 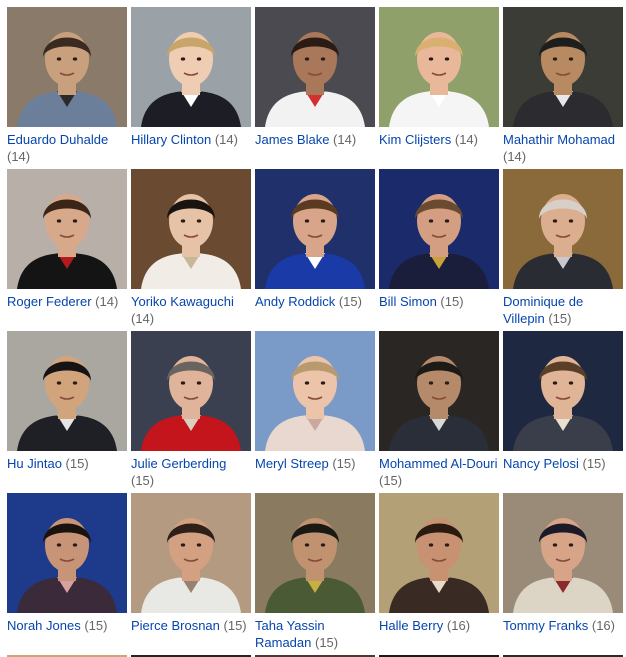 I want to click on person-caption: Mahathir Mohamad (14), so click(x=563, y=148).